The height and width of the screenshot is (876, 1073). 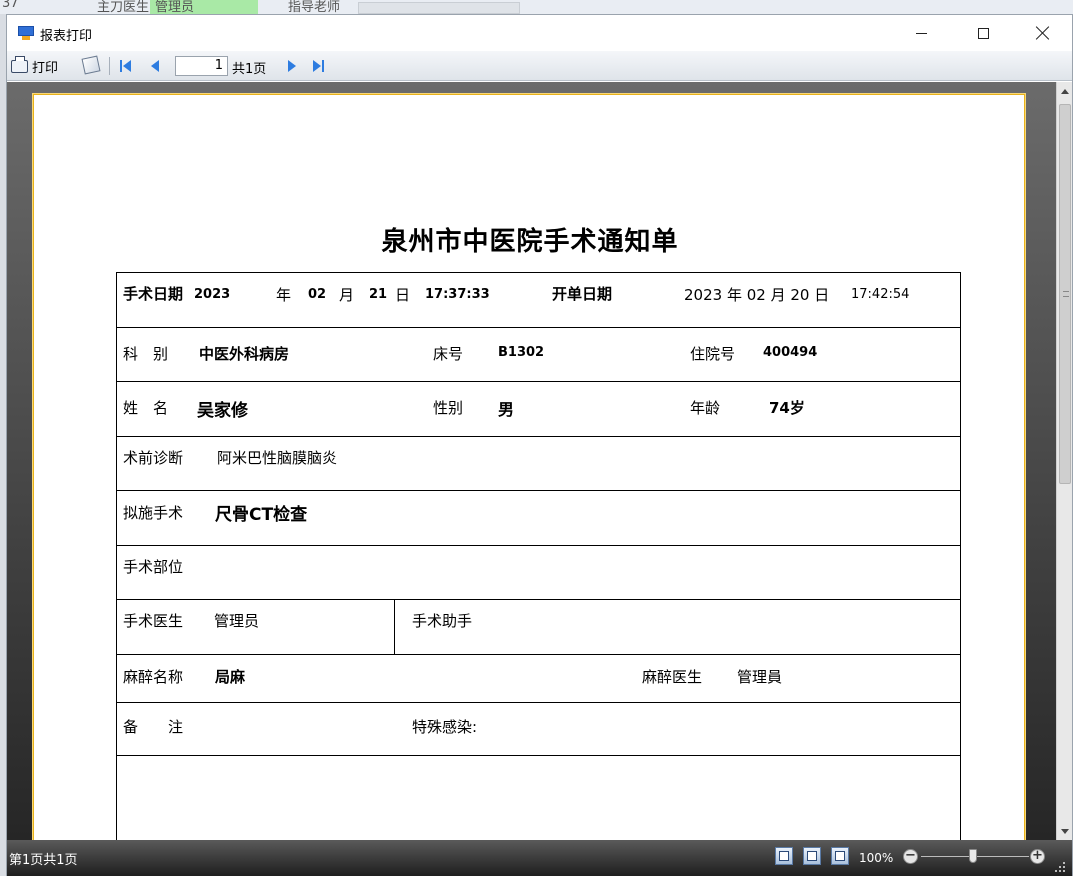 I want to click on row-surgery-site: 手术部位, so click(x=538, y=573).